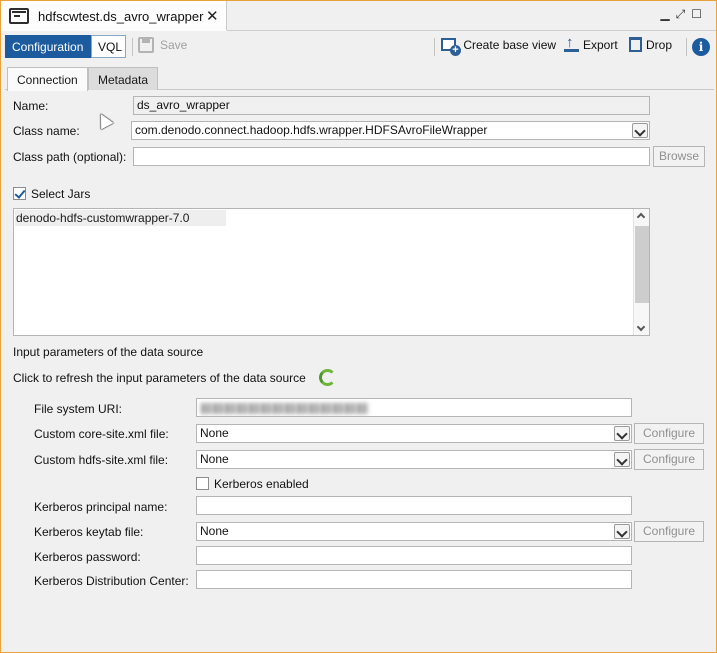 The image size is (717, 653). What do you see at coordinates (111, 581) in the screenshot?
I see `kerberos-kdc-label: Kerberos Distribution Center:` at bounding box center [111, 581].